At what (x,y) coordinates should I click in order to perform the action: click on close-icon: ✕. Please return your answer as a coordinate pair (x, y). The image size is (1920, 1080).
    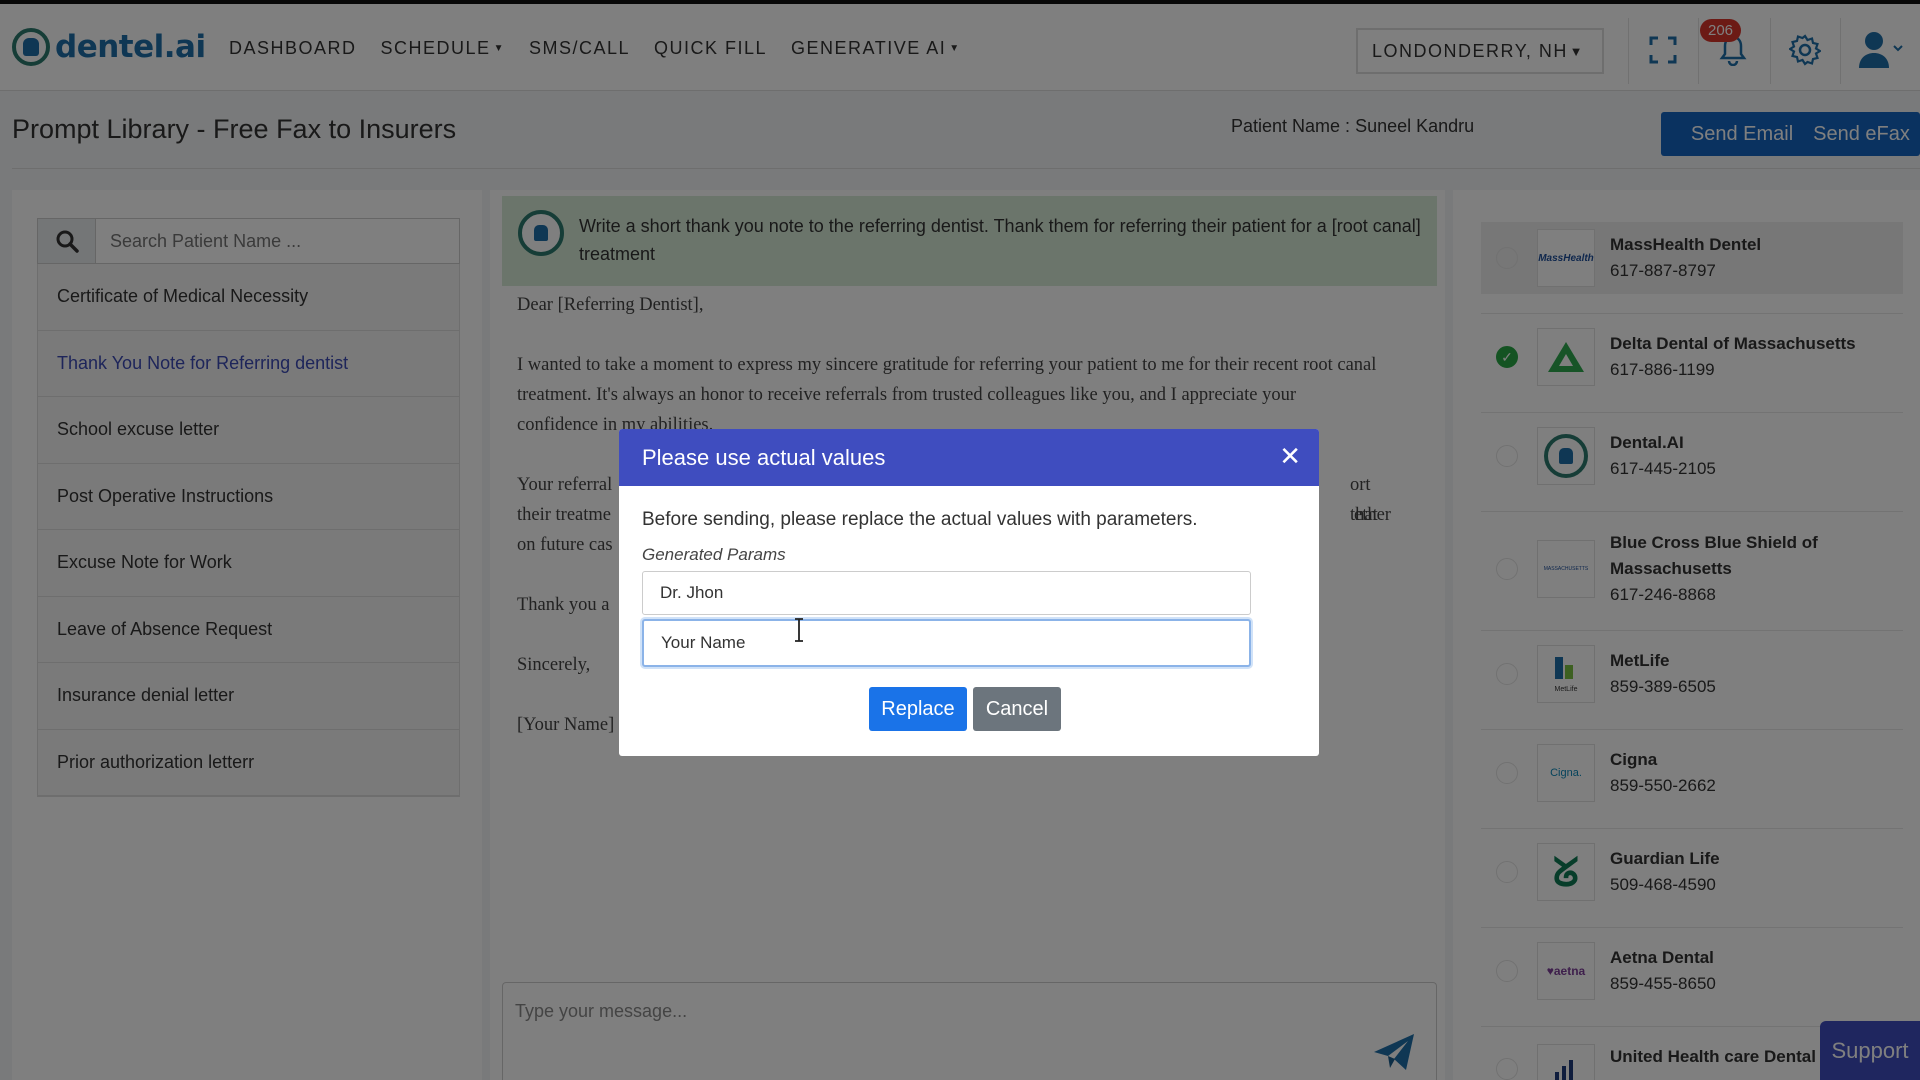
    Looking at the image, I should click on (1290, 456).